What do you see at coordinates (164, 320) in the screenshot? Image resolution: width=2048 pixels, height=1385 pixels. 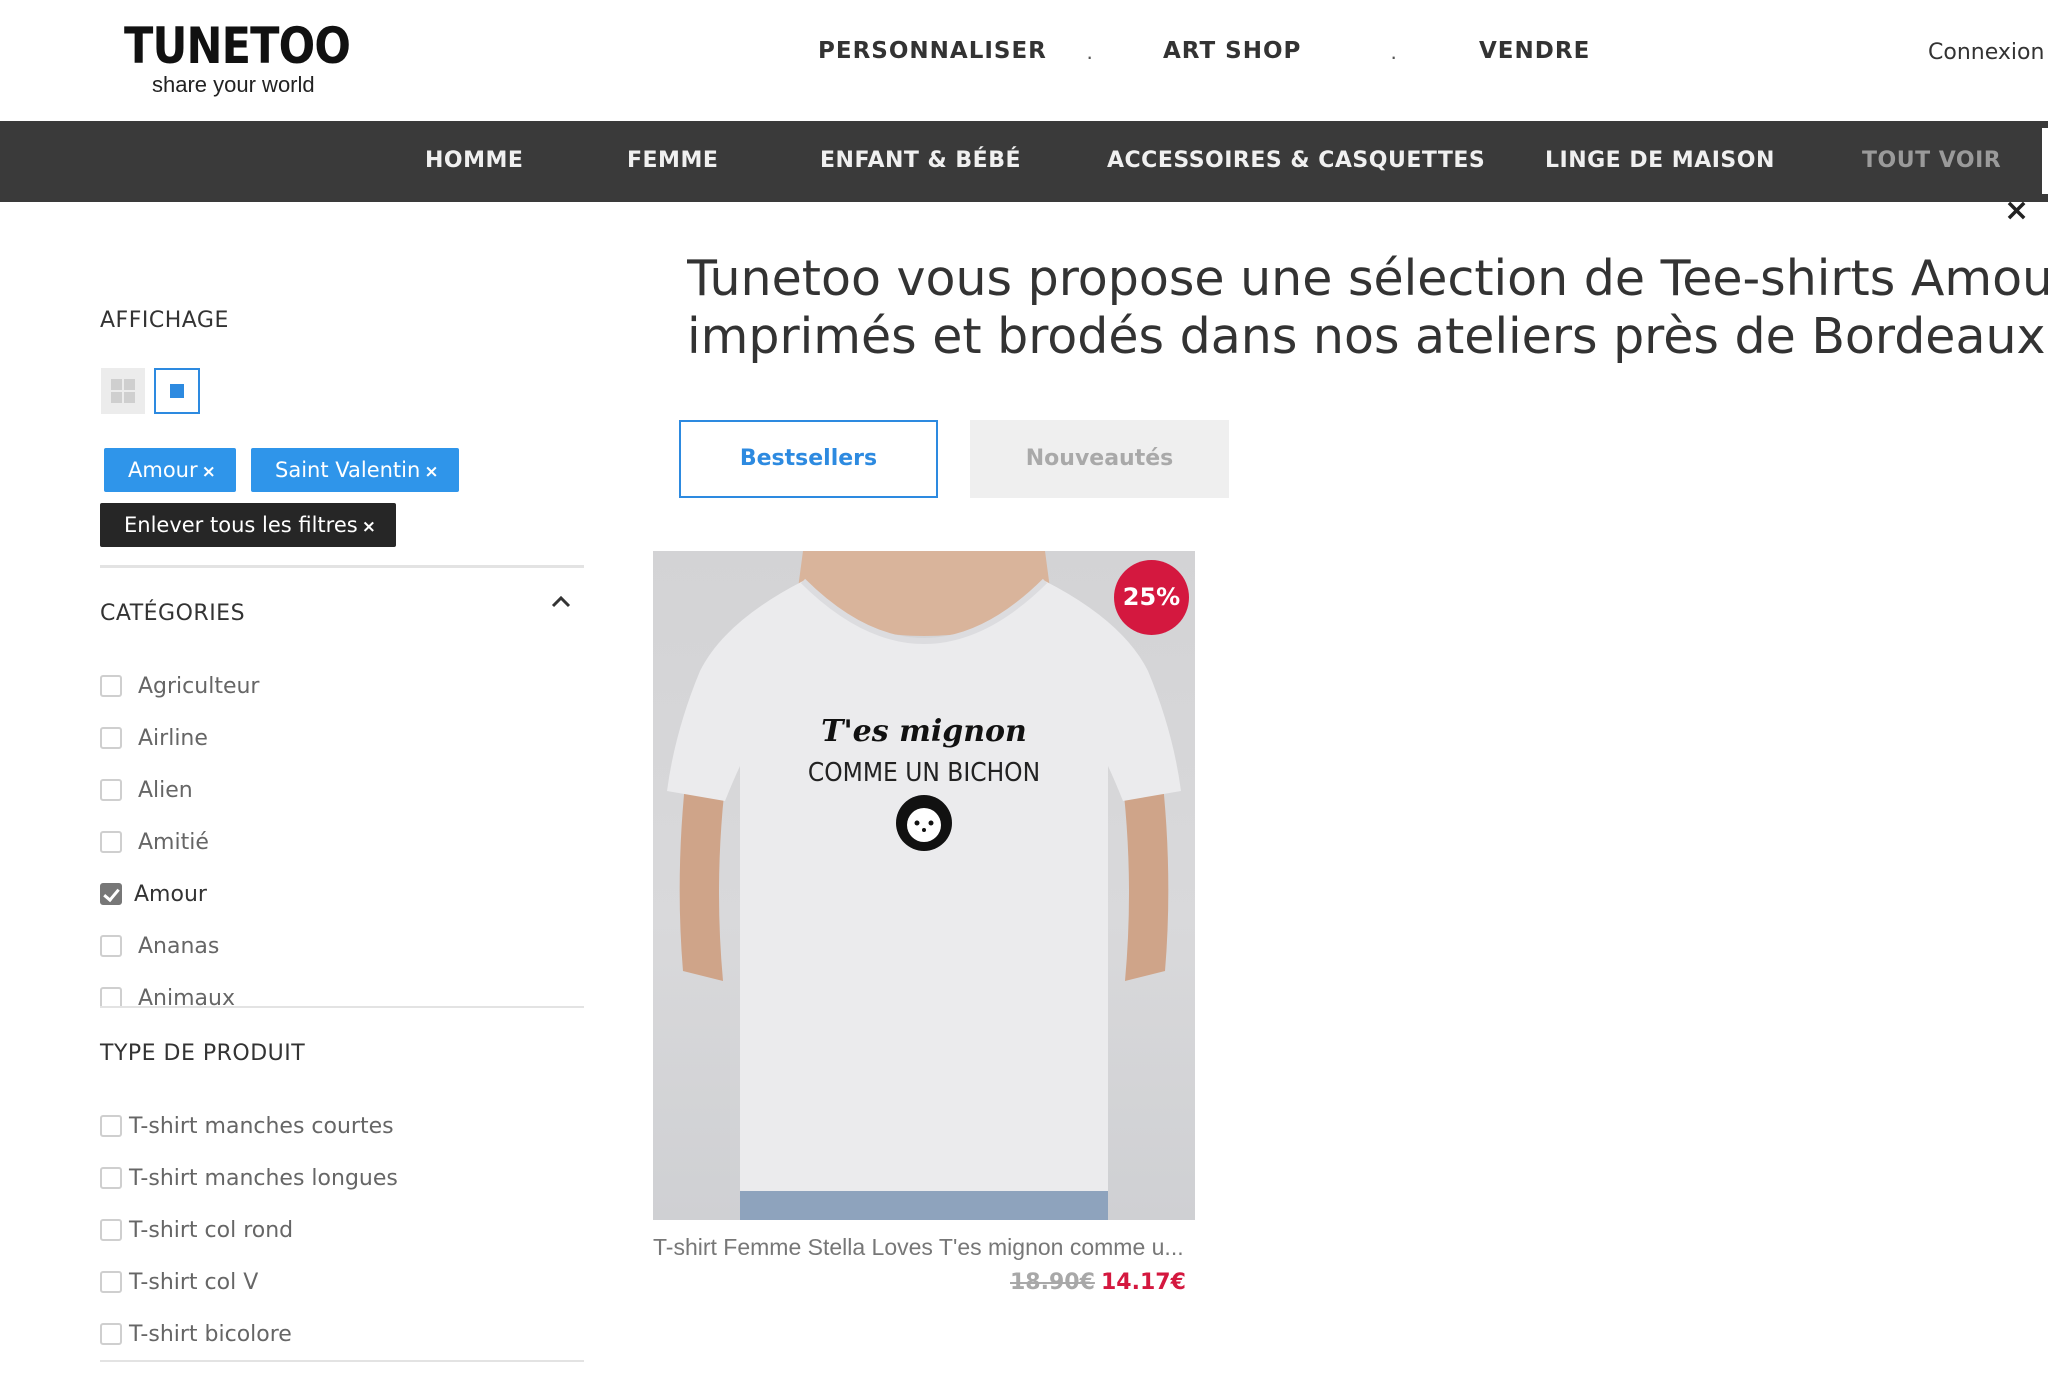 I see `display-title: AFFICHAGE` at bounding box center [164, 320].